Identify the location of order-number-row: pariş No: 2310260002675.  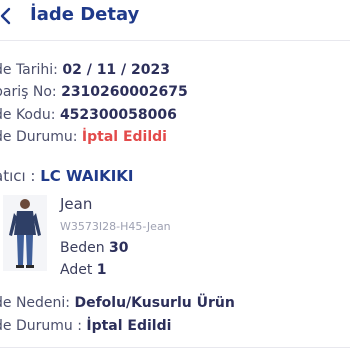
(94, 92).